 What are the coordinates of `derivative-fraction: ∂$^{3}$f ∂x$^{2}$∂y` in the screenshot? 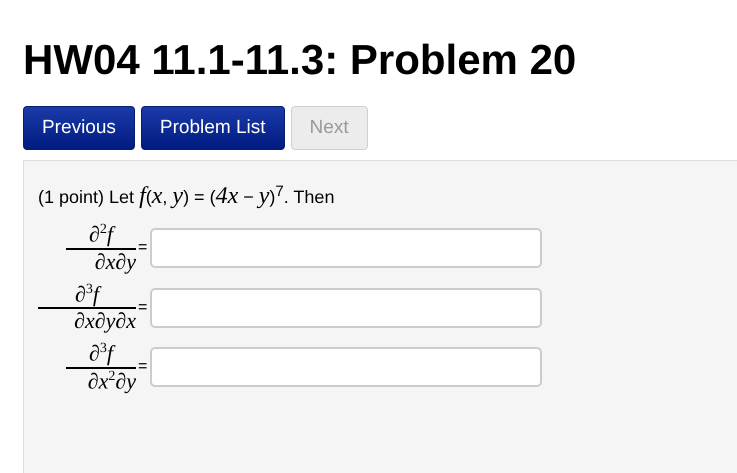 It's located at (87, 367).